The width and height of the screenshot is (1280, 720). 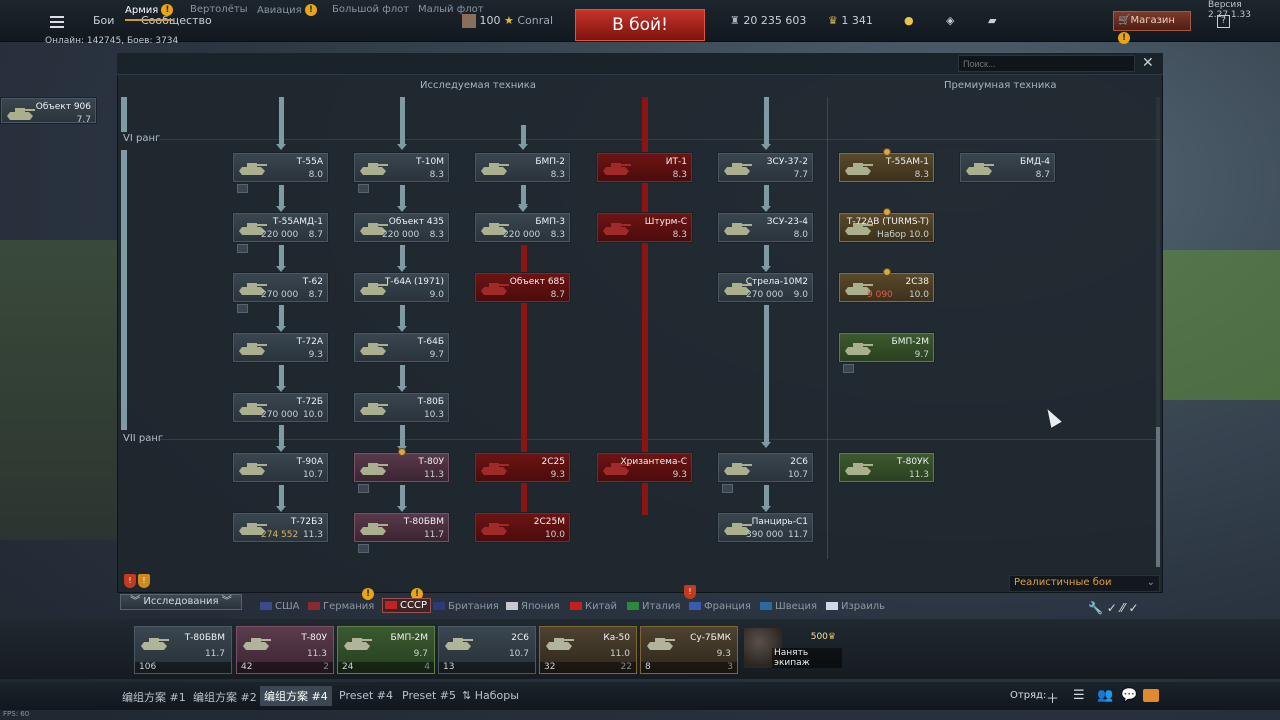 I want to click on nation-tab: Япония, so click(x=533, y=606).